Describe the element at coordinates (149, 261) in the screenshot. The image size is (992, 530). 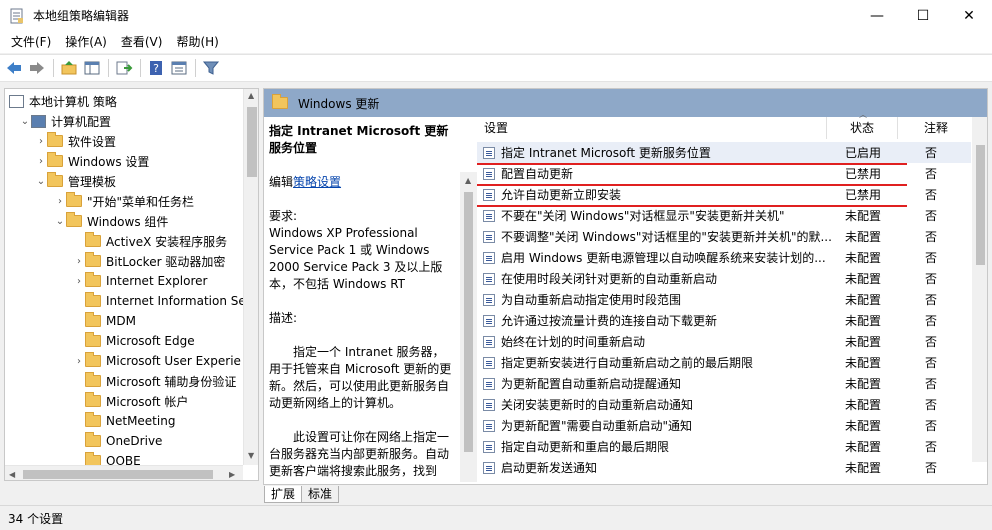
I see `tree-item: › BitLocker 驱动器加密` at that location.